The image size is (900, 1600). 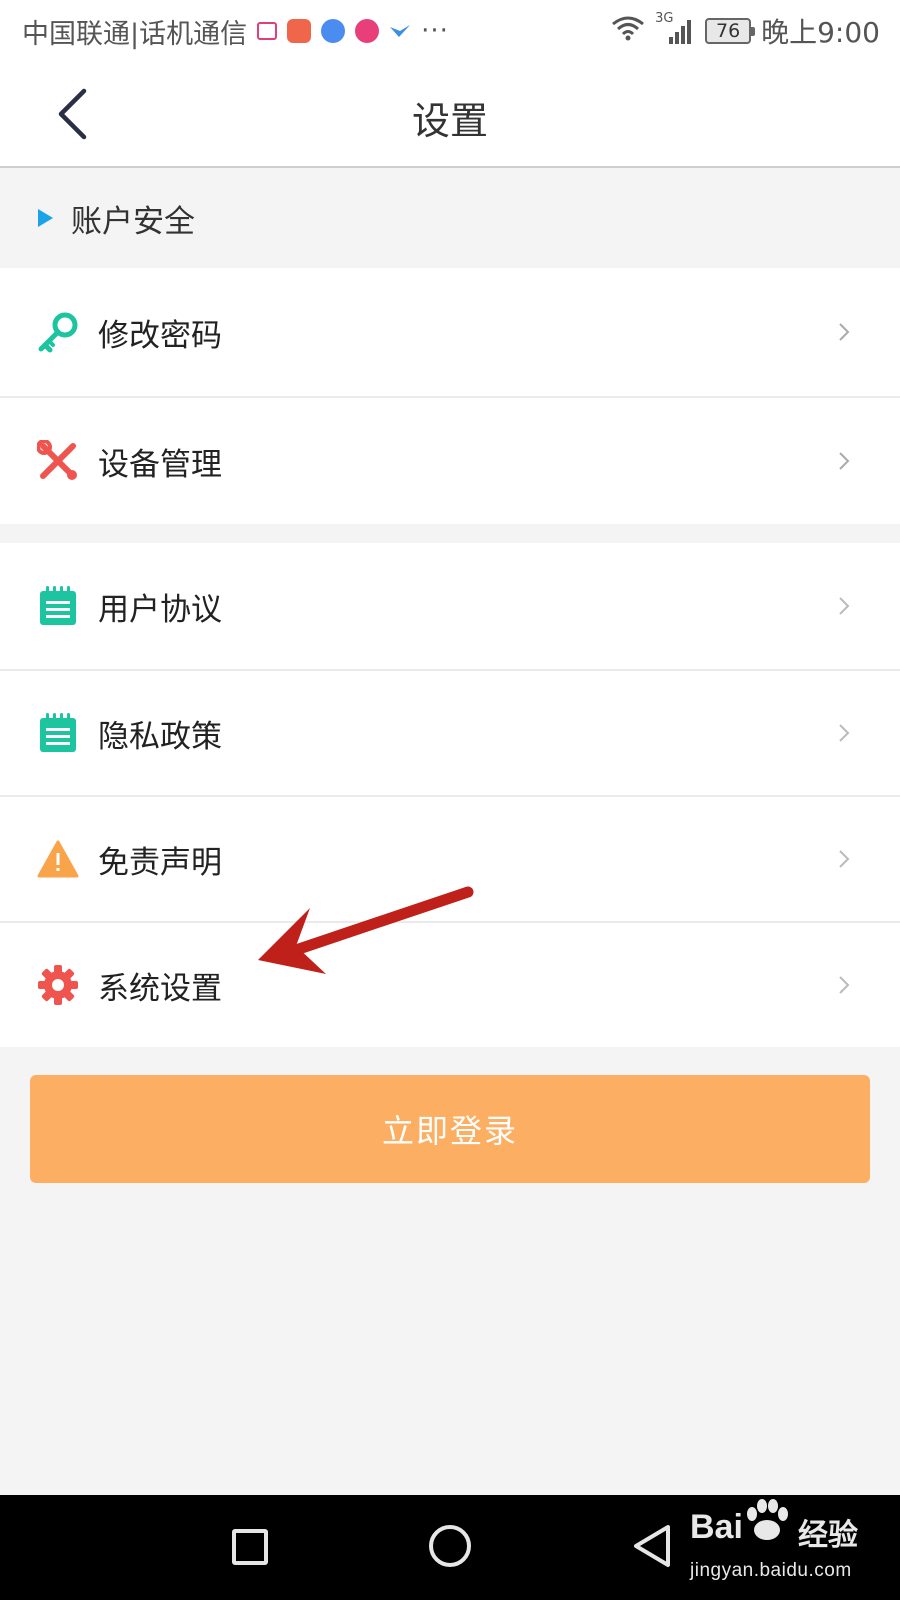 I want to click on wifi-icon, so click(x=628, y=31).